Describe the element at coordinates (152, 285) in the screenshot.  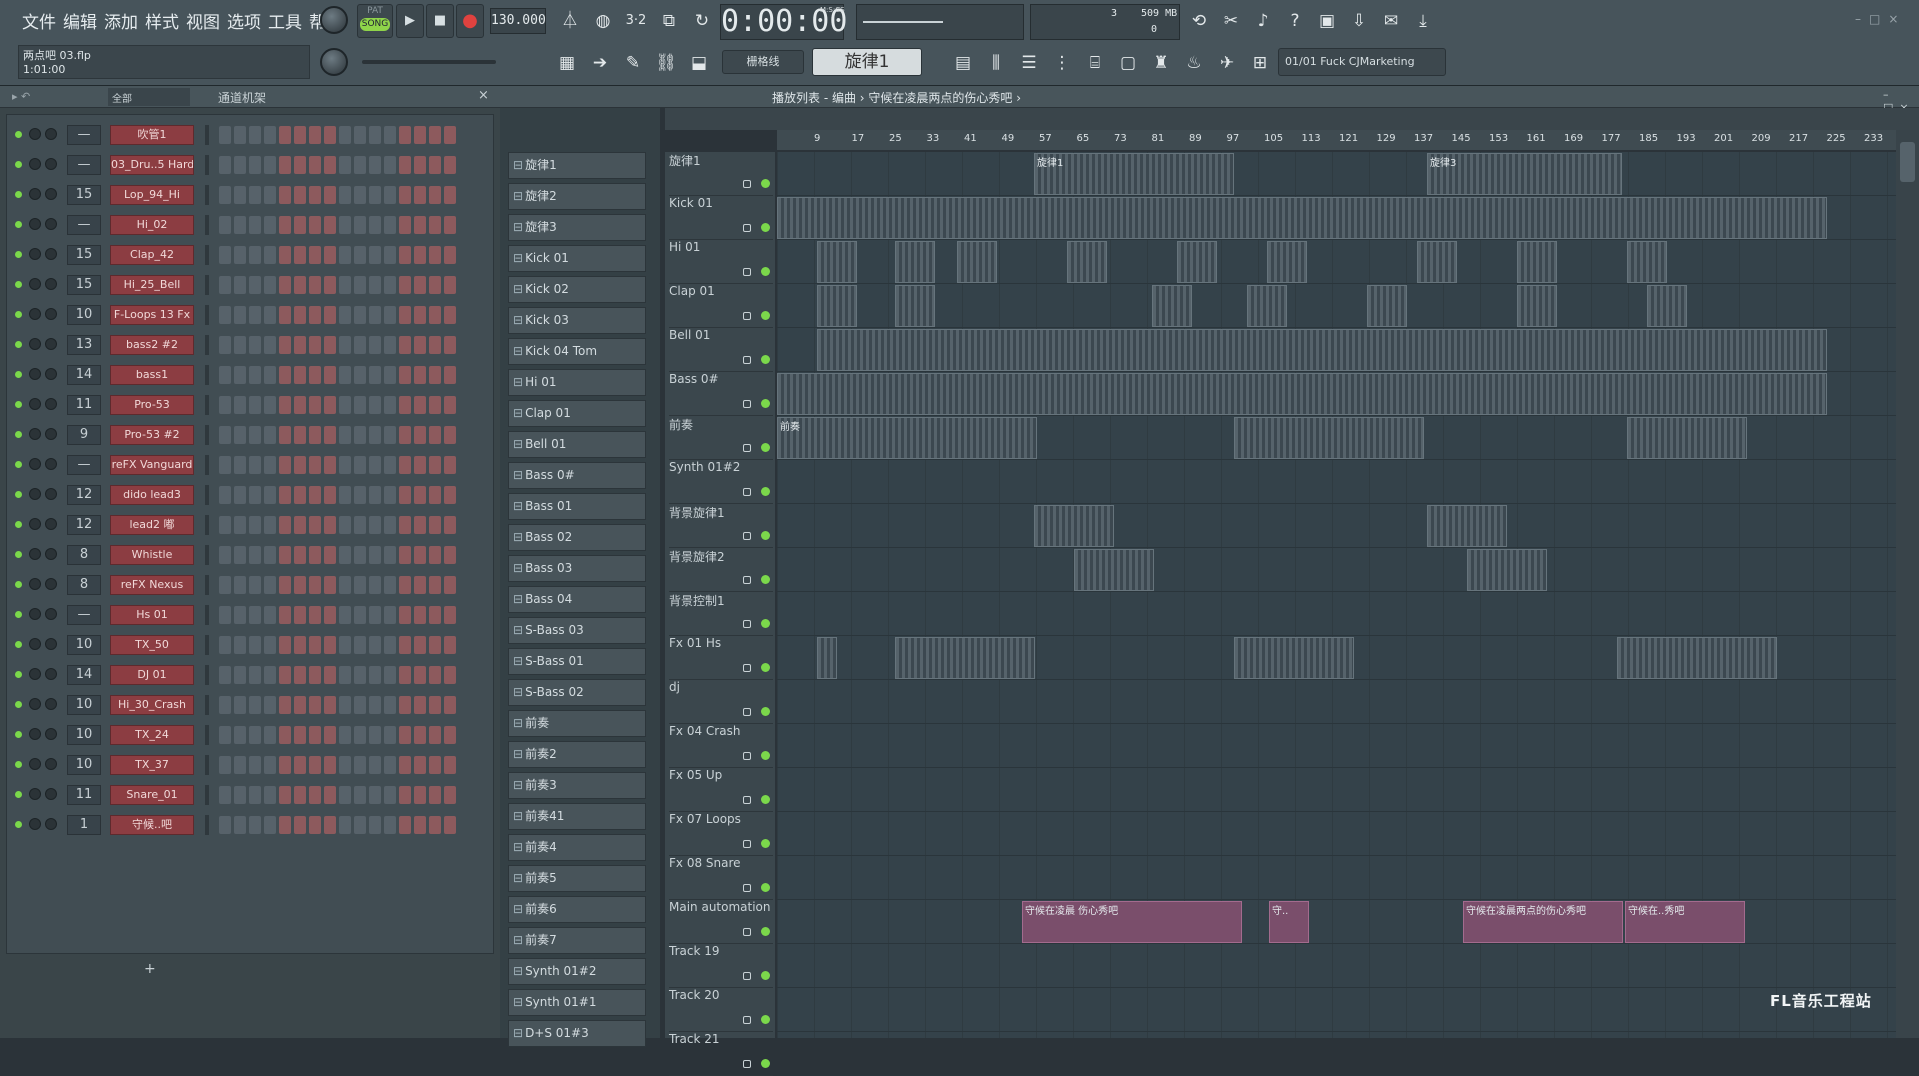
I see `channel-name-button: Hi_25_Bell` at that location.